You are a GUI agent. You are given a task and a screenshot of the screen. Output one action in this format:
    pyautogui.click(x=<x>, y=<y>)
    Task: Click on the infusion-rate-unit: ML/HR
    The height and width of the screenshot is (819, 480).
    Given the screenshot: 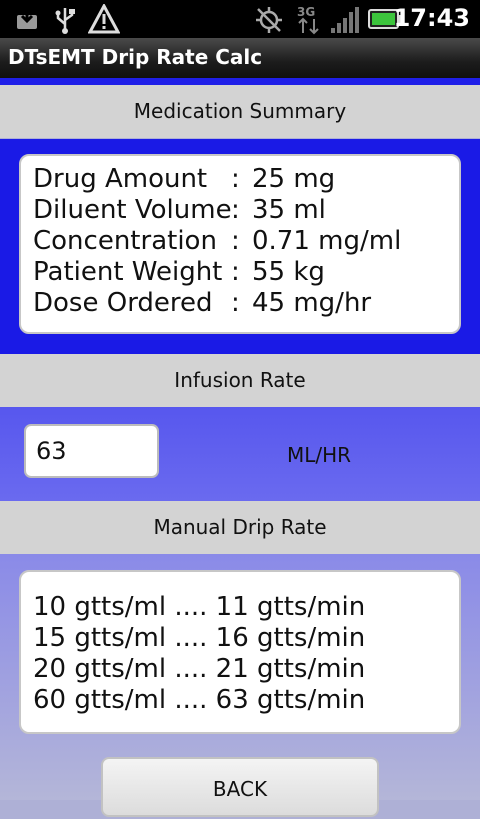 What is the action you would take?
    pyautogui.click(x=319, y=455)
    